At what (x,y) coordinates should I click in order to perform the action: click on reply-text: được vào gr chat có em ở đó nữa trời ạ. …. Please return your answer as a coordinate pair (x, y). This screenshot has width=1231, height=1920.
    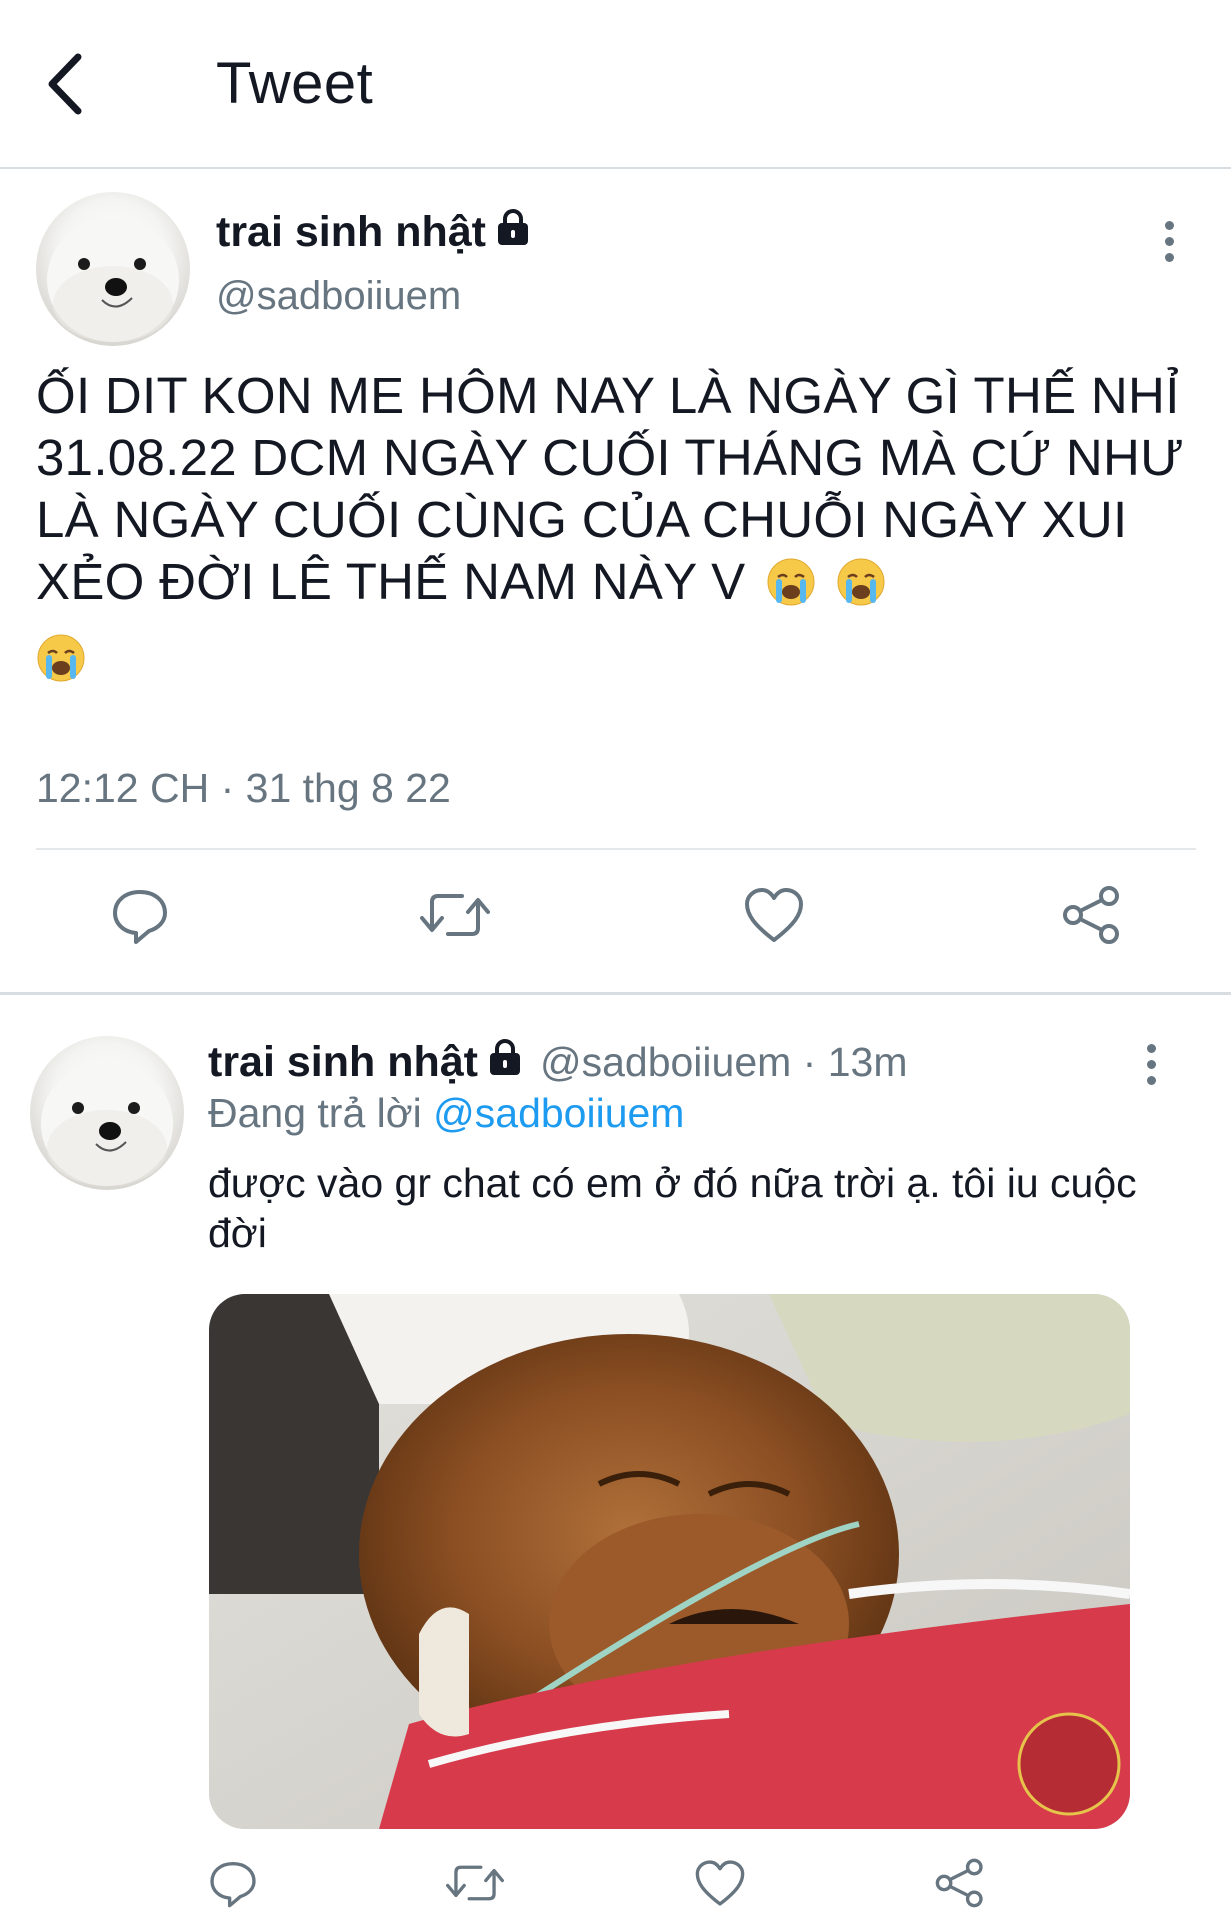
    Looking at the image, I should click on (672, 1208).